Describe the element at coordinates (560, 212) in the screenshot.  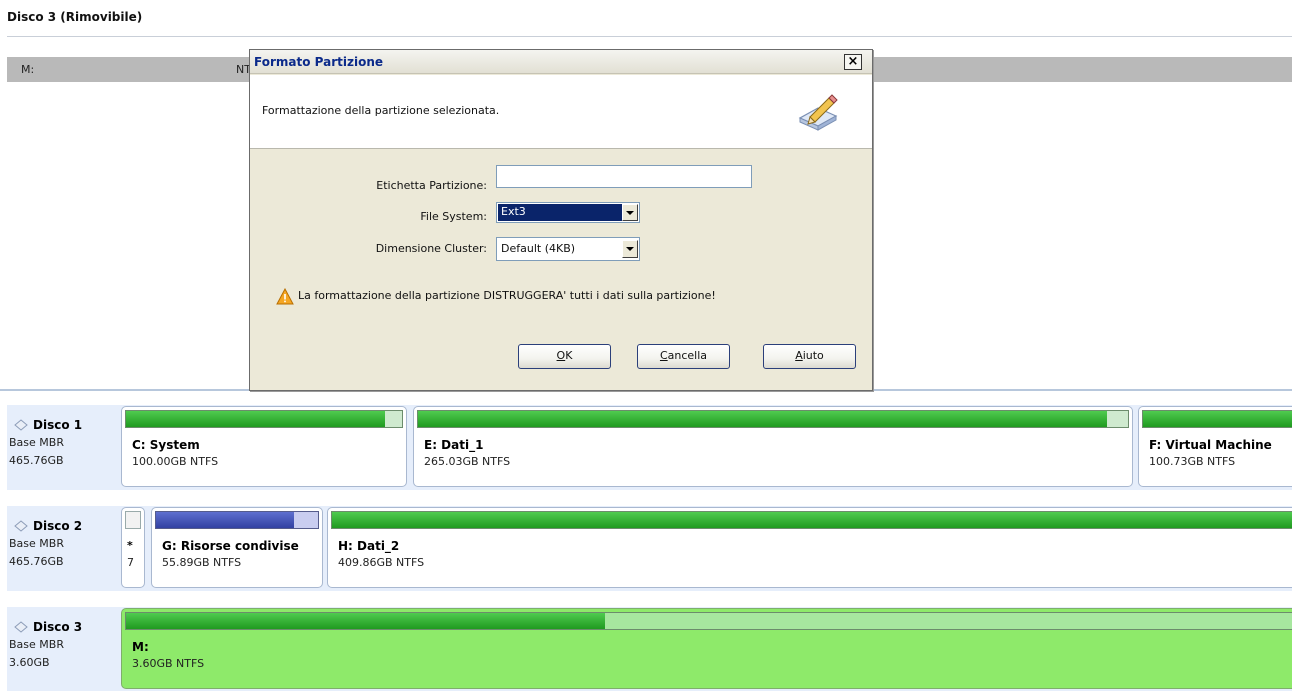
I see `filesystem-selected-value: Ext3` at that location.